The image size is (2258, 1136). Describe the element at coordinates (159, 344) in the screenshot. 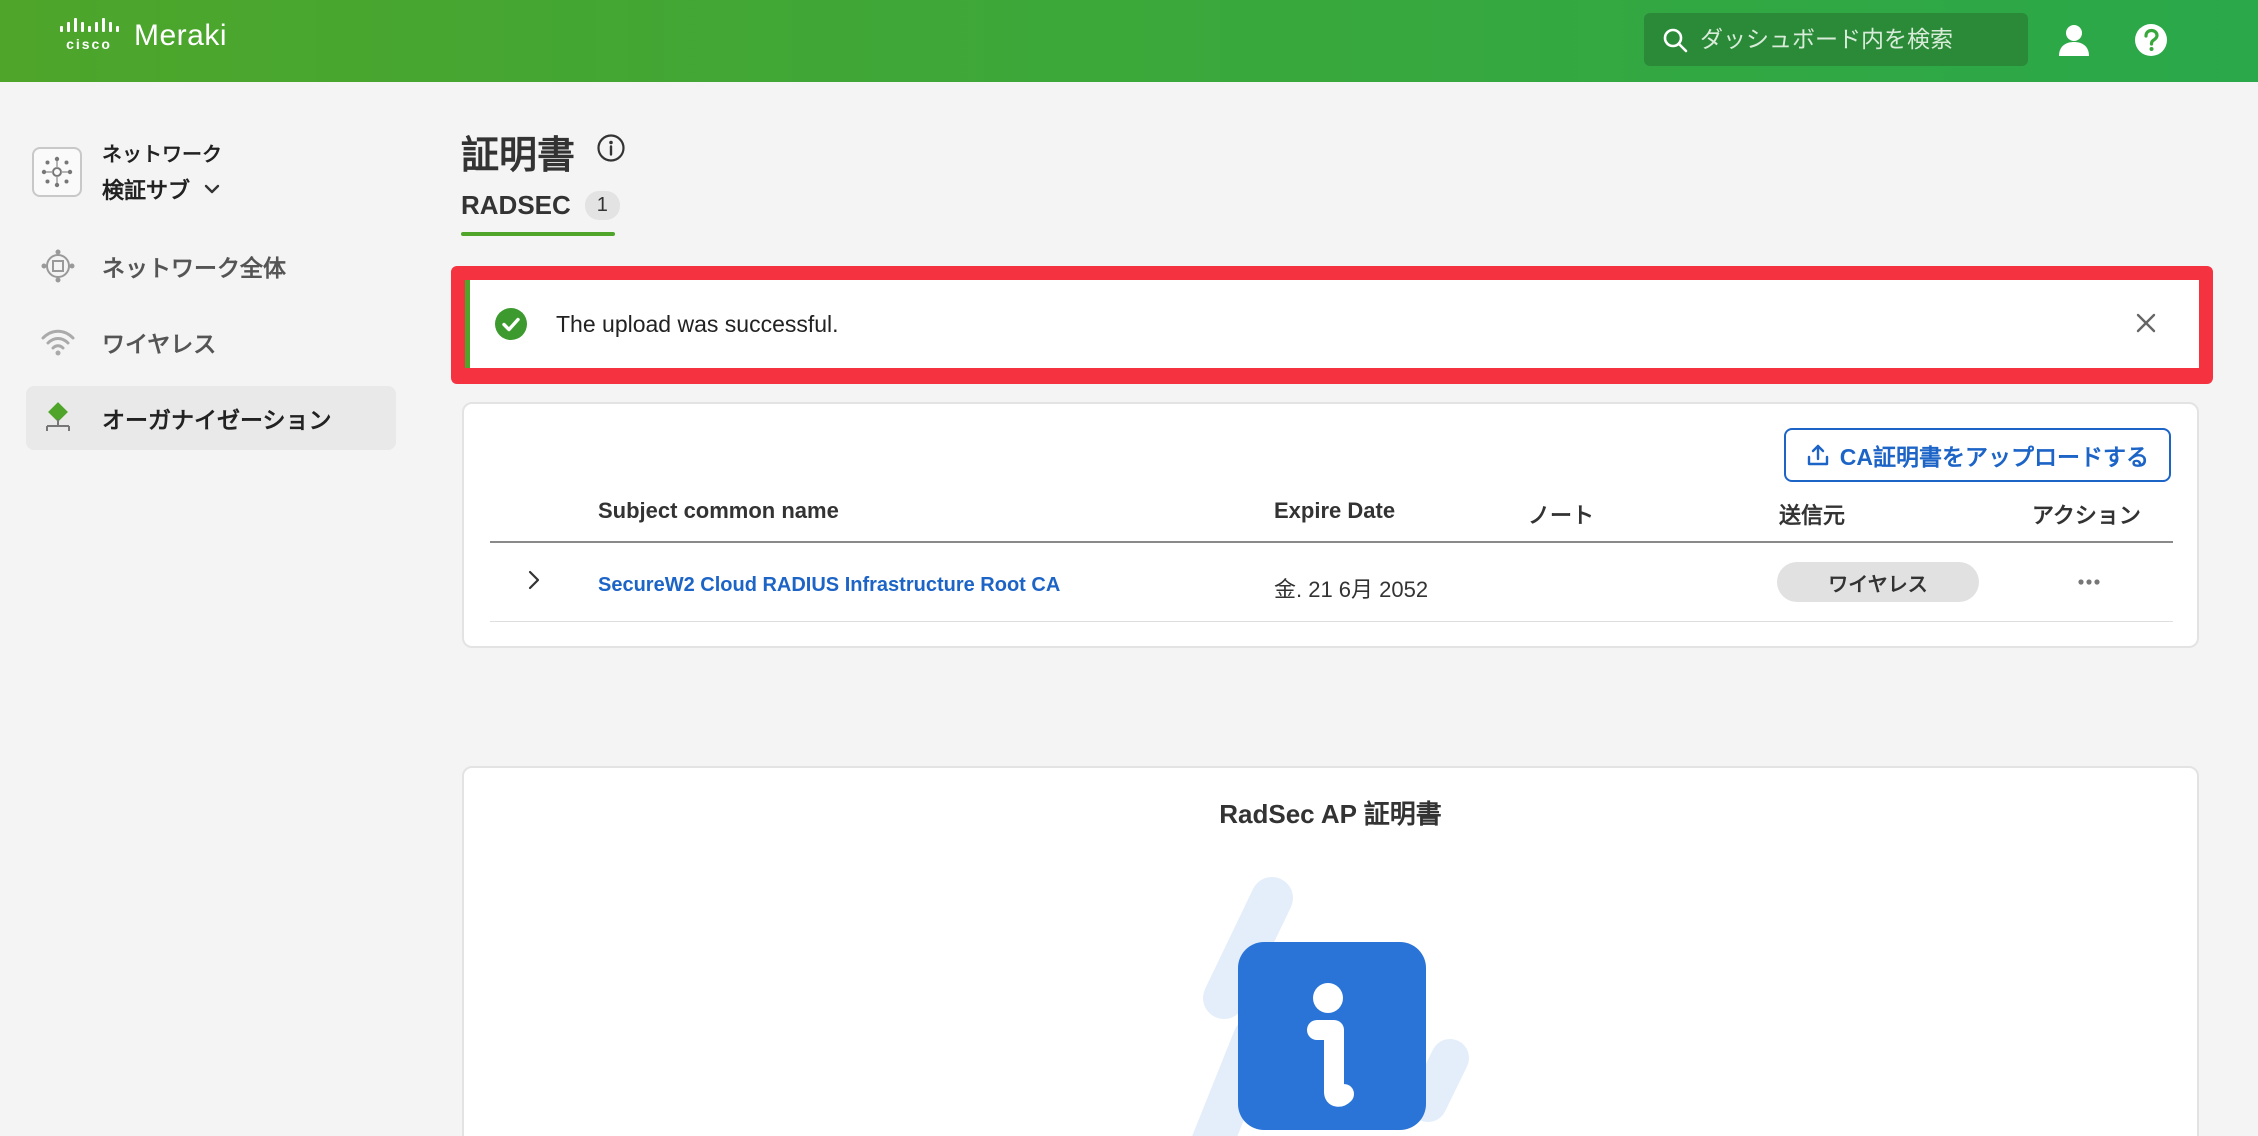

I see `sidebar-item-label: ワイヤレス` at that location.